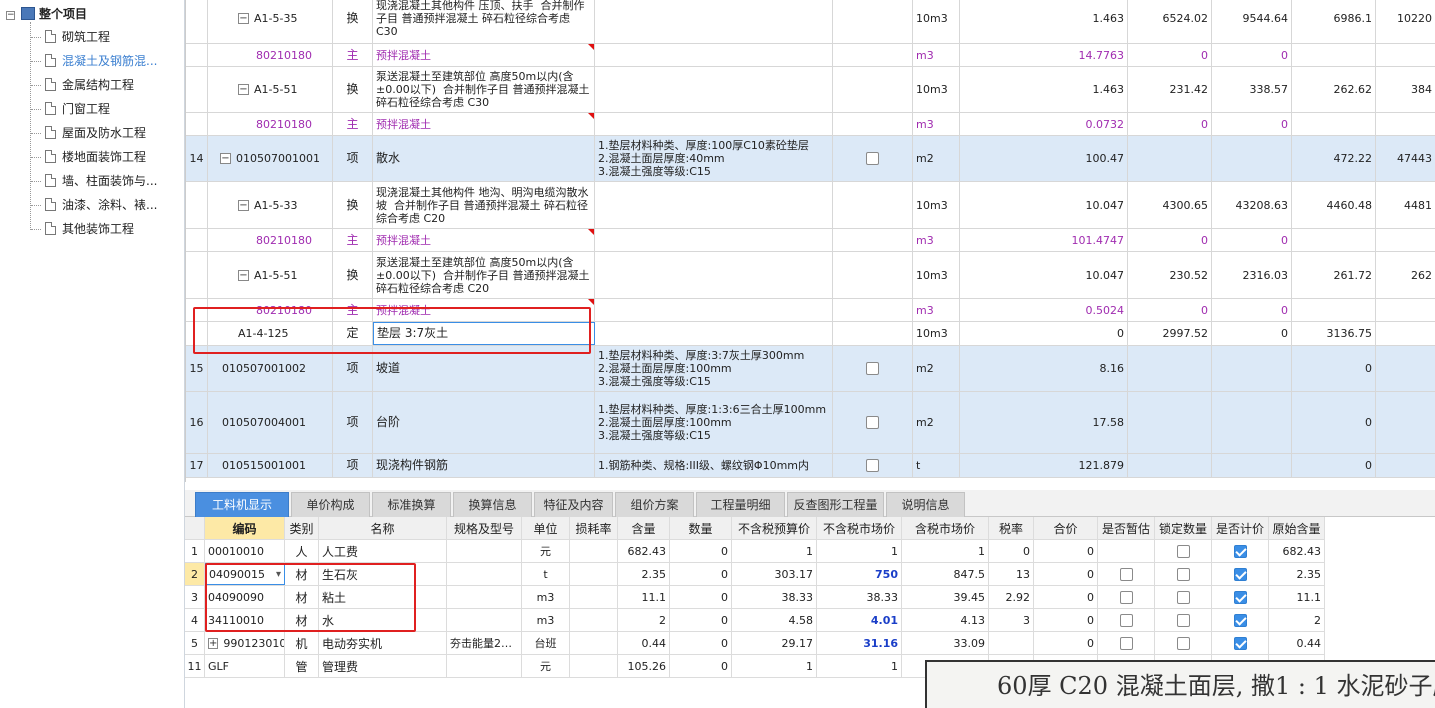 The height and width of the screenshot is (708, 1435). I want to click on tree-item: 金属结构工程, so click(89, 85).